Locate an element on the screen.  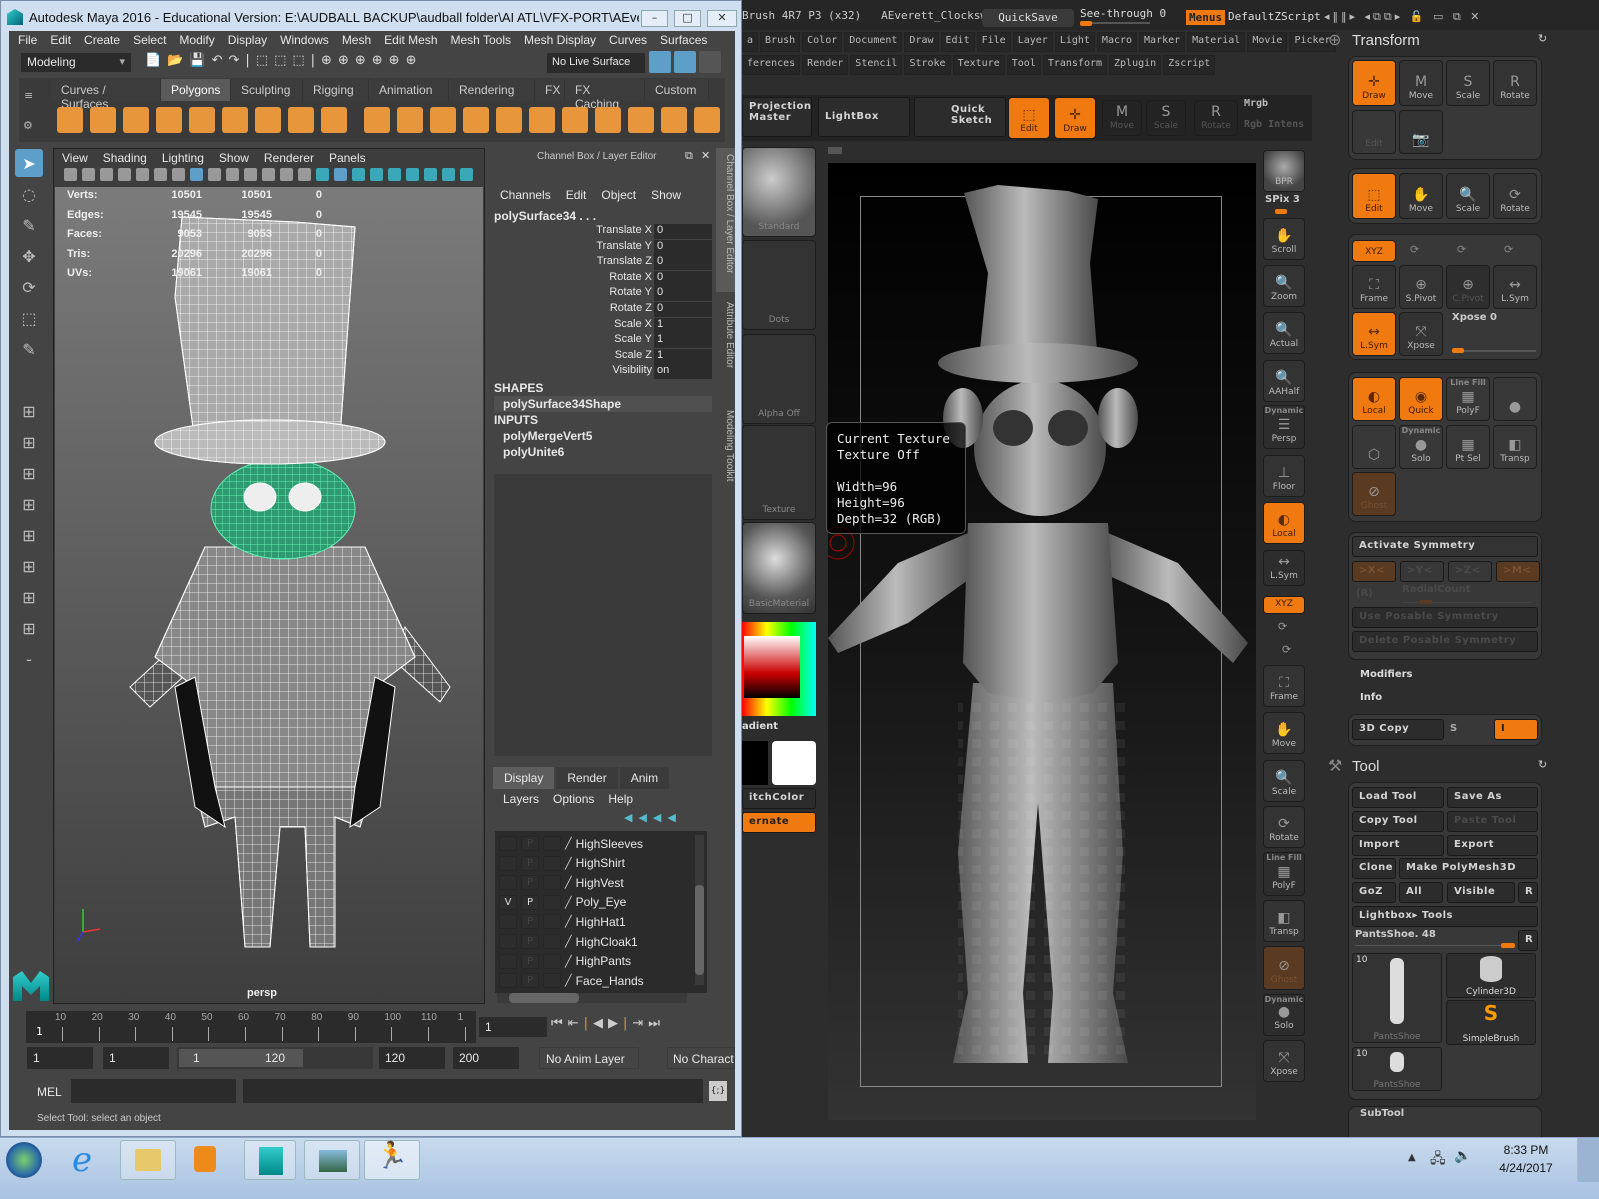
ghost-button: ⊘ Ghost is located at coordinates (1284, 968).